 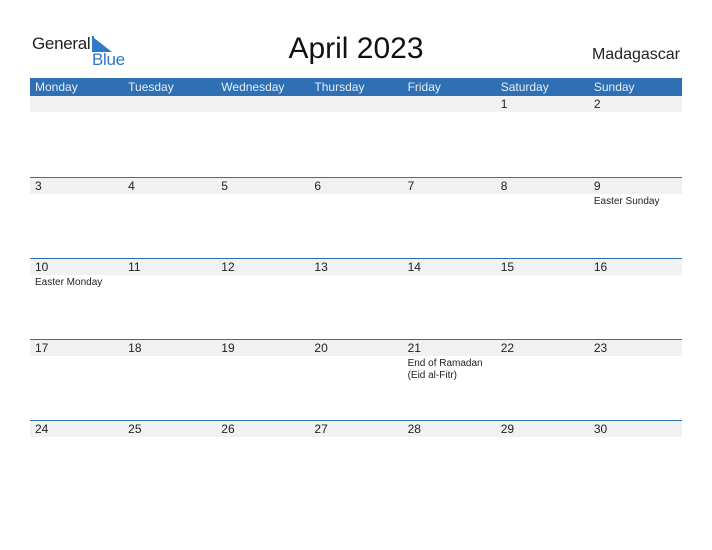 I want to click on day-number-row: 17 18 19 20 21 22 23, so click(x=356, y=347).